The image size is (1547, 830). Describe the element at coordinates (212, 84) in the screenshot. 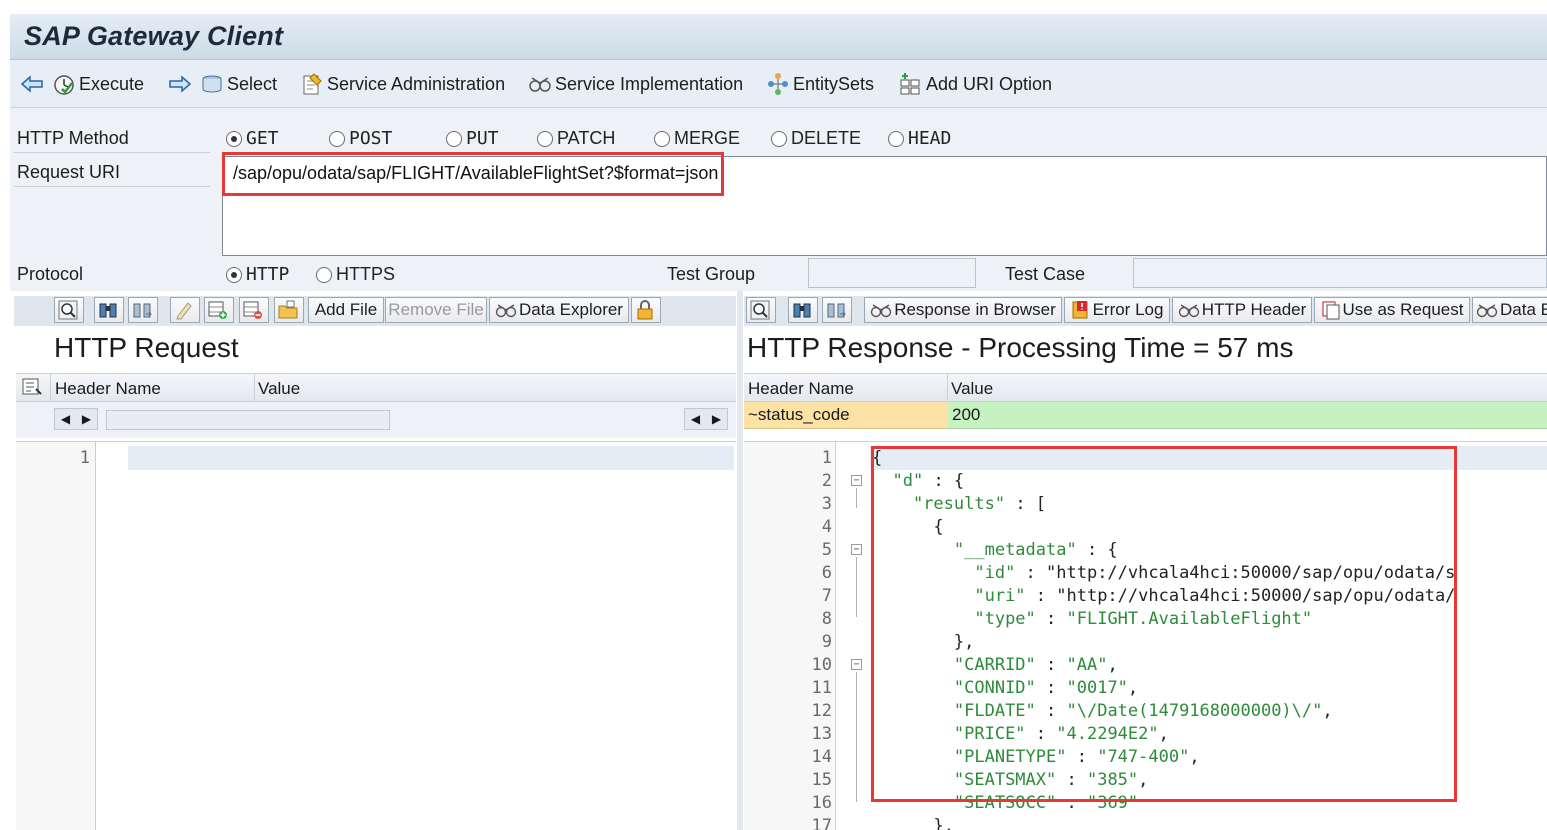

I see `database-icon` at that location.